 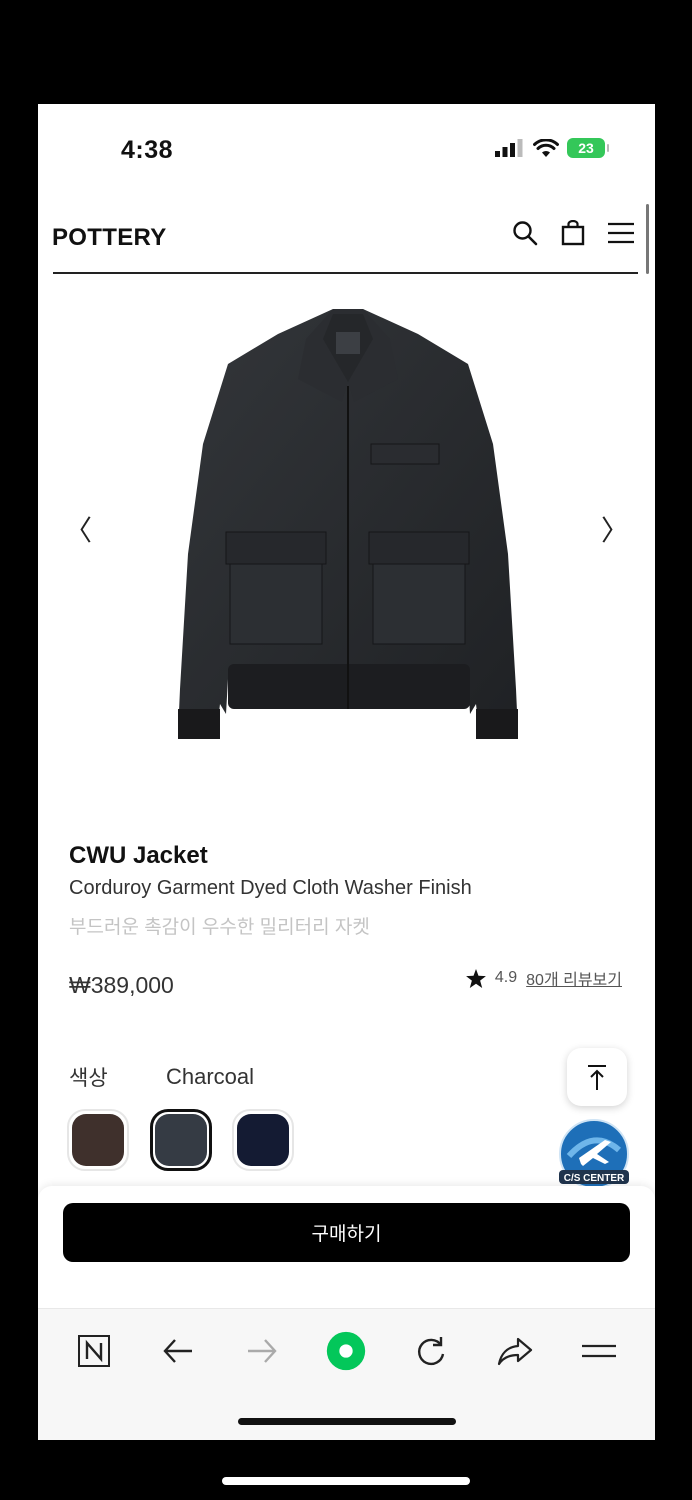 I want to click on back-arrow-icon, so click(x=178, y=1351).